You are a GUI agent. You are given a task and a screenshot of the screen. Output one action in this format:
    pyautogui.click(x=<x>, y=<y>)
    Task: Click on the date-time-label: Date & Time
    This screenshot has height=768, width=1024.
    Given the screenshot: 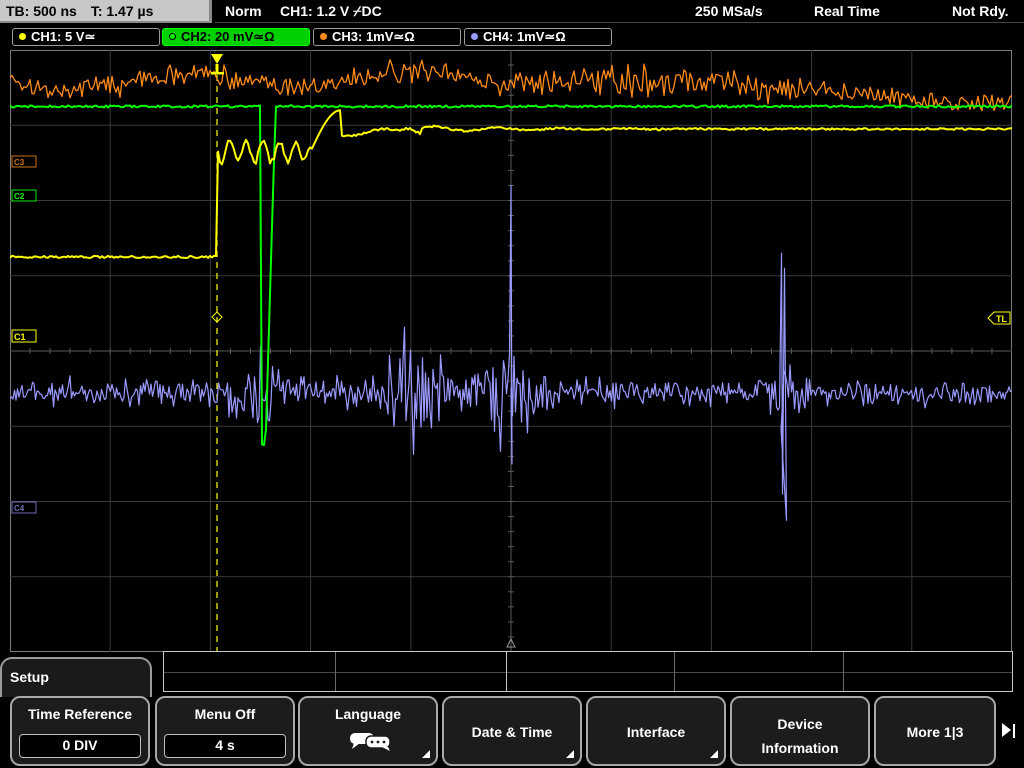 What is the action you would take?
    pyautogui.click(x=512, y=732)
    